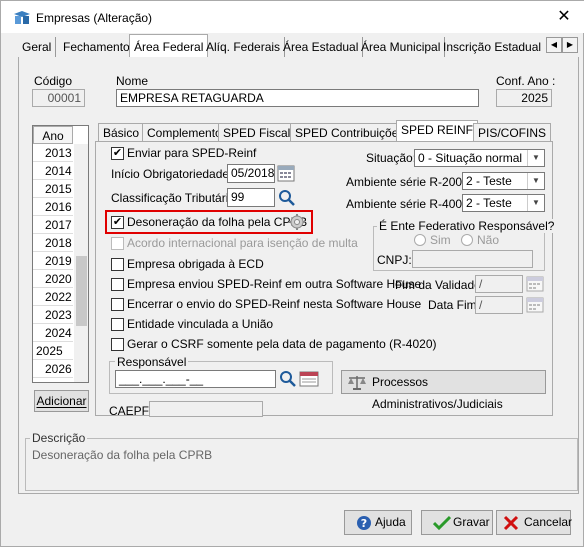 The image size is (584, 547). I want to click on tab-aliq-federais: Alíq. Federais, so click(244, 47).